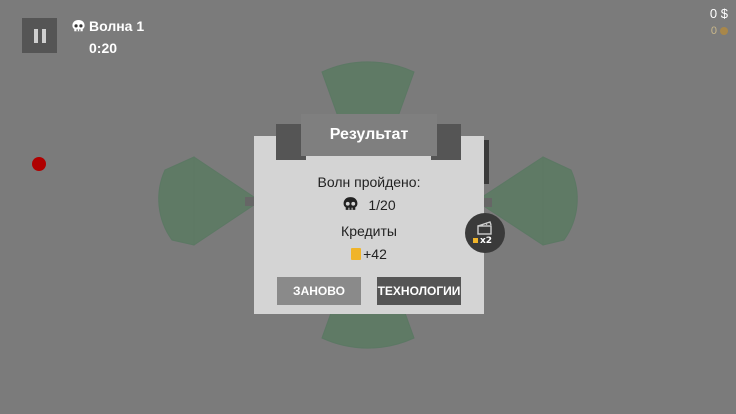 This screenshot has width=736, height=414. What do you see at coordinates (713, 31) in the screenshot?
I see `credits-counter-value: 0` at bounding box center [713, 31].